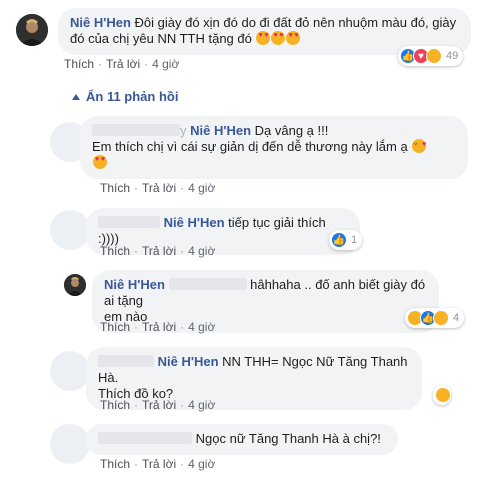 The height and width of the screenshot is (478, 503). I want to click on hide-replies-label: Ẩn 11 phản hồi, so click(132, 96).